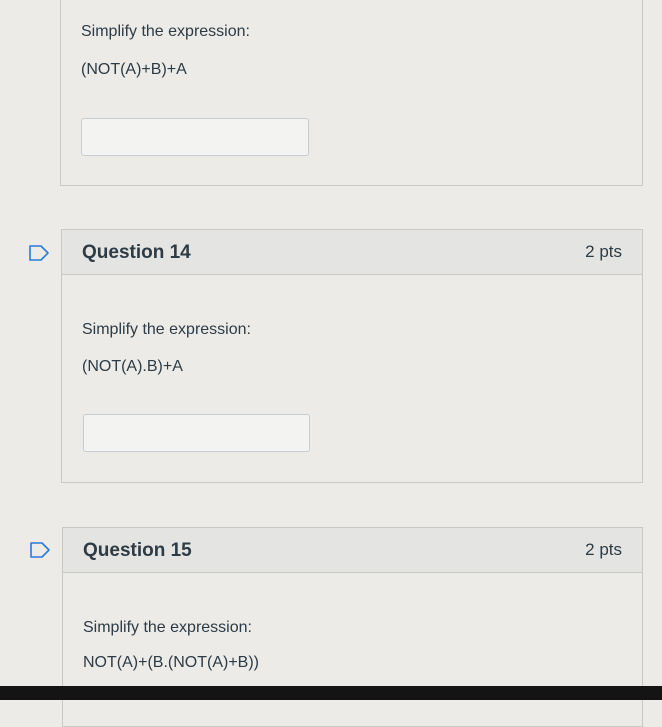 Image resolution: width=662 pixels, height=727 pixels. I want to click on question-14-title: Question 14, so click(136, 252).